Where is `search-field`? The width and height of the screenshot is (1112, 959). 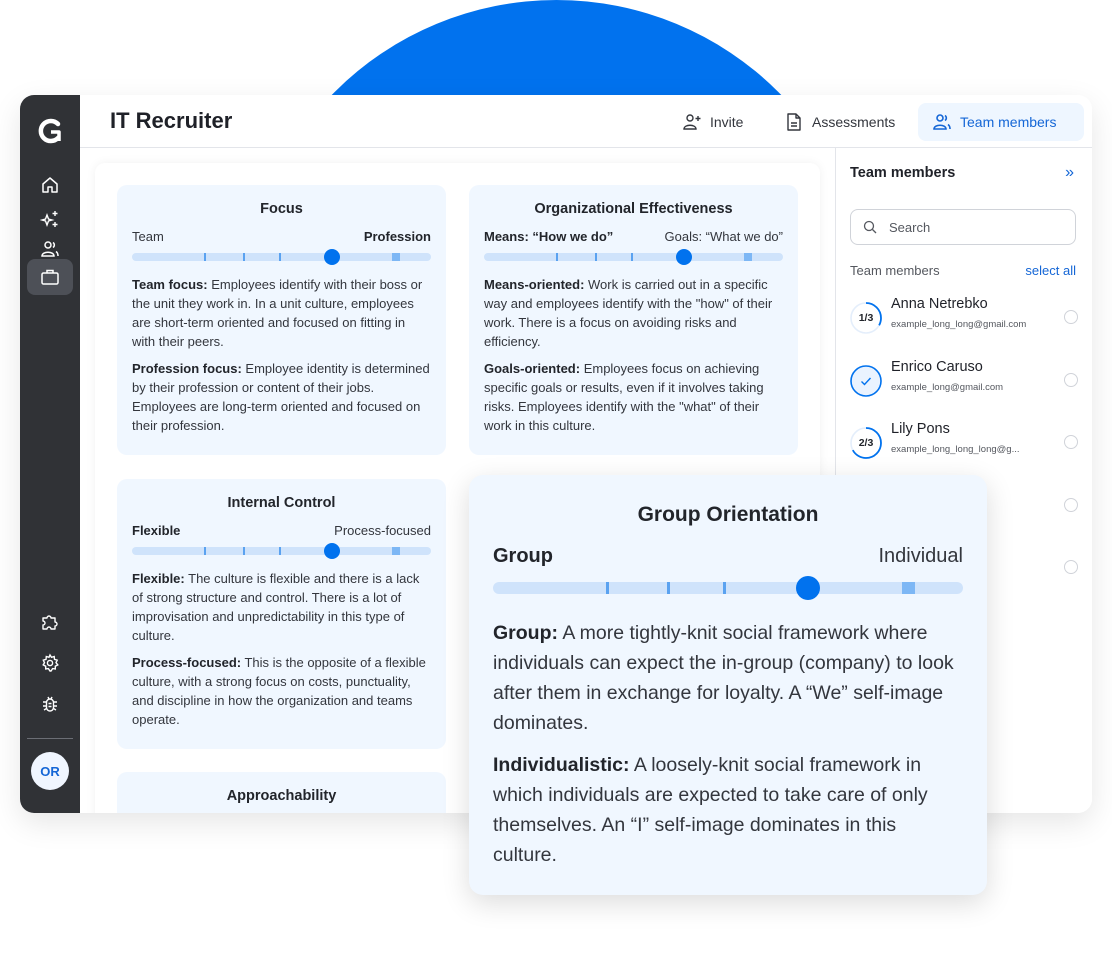 search-field is located at coordinates (963, 227).